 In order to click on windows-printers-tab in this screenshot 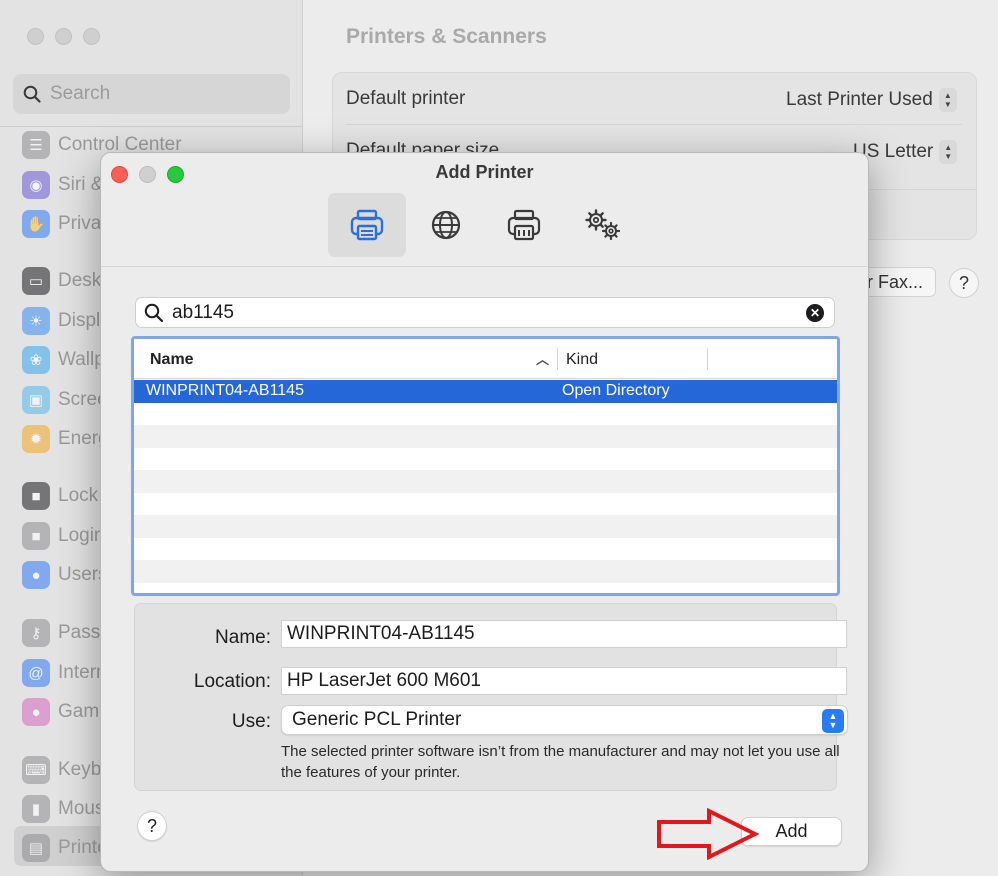, I will do `click(524, 225)`.